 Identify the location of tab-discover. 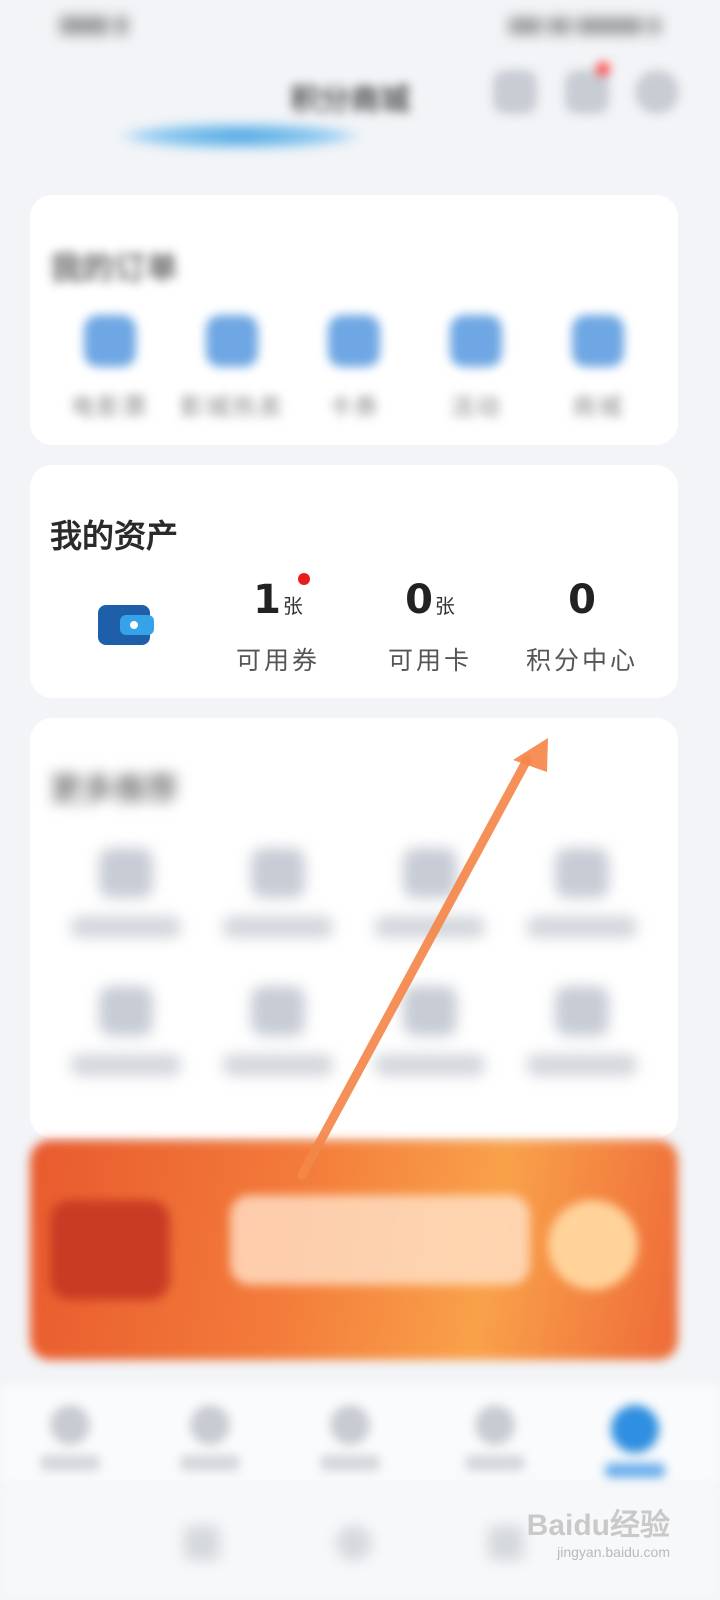
(495, 1438).